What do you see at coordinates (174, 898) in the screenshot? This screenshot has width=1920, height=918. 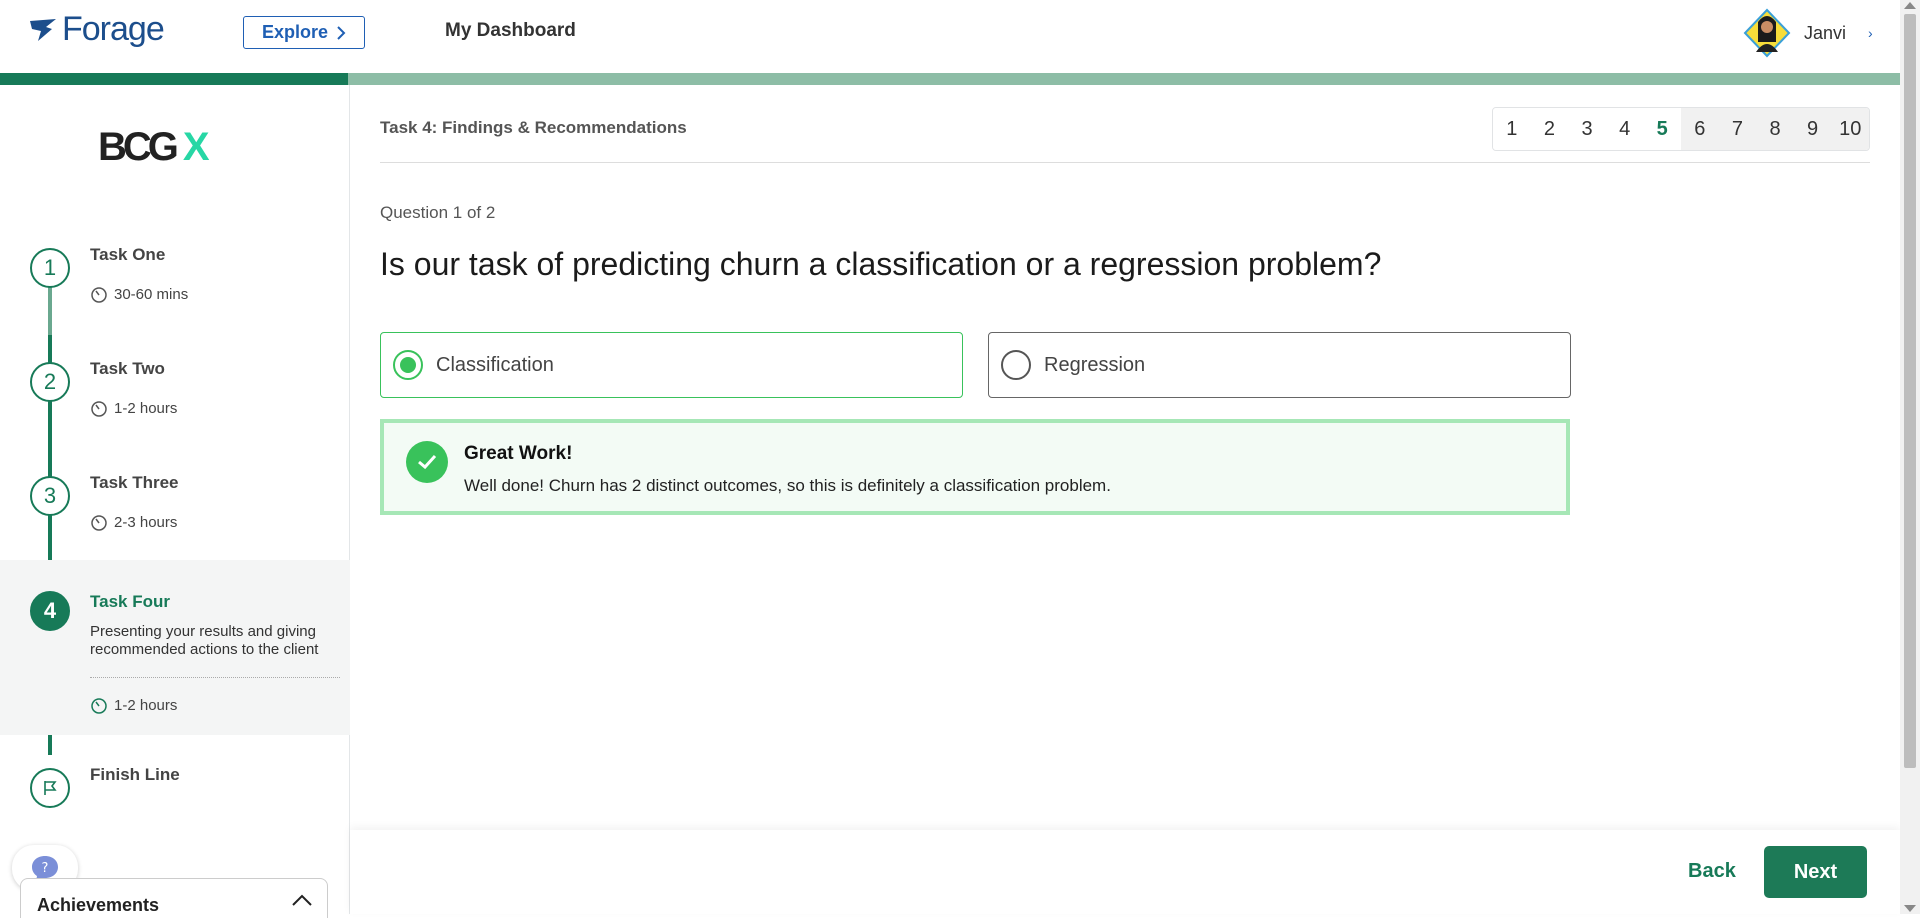 I see `achievements-panel-toggle: Achievements` at bounding box center [174, 898].